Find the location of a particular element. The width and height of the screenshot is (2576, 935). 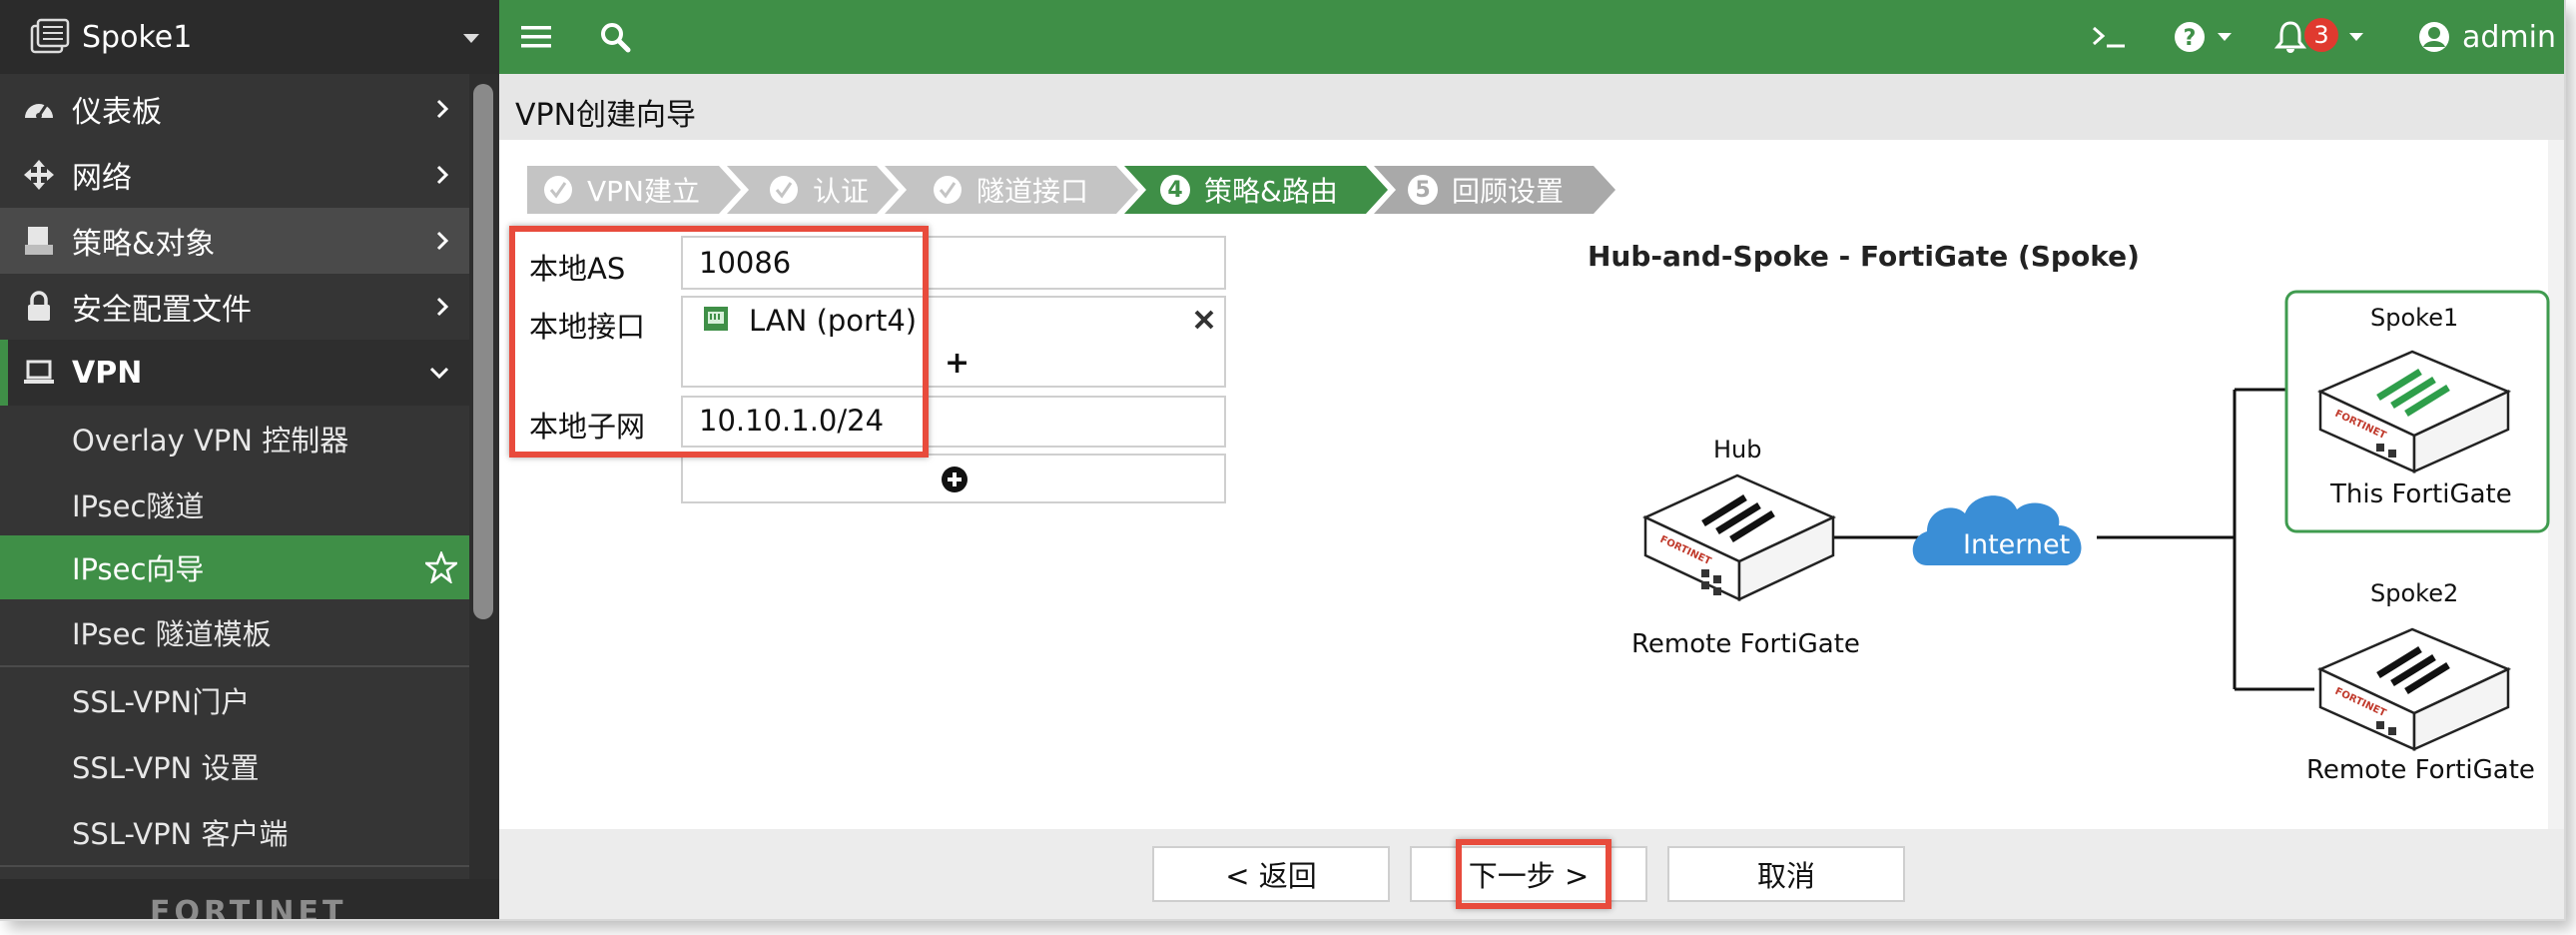

spoke2-label: Spoke2 is located at coordinates (2414, 593).